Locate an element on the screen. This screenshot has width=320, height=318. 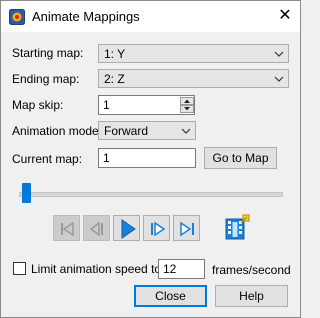
first-frame-icon is located at coordinates (67, 229).